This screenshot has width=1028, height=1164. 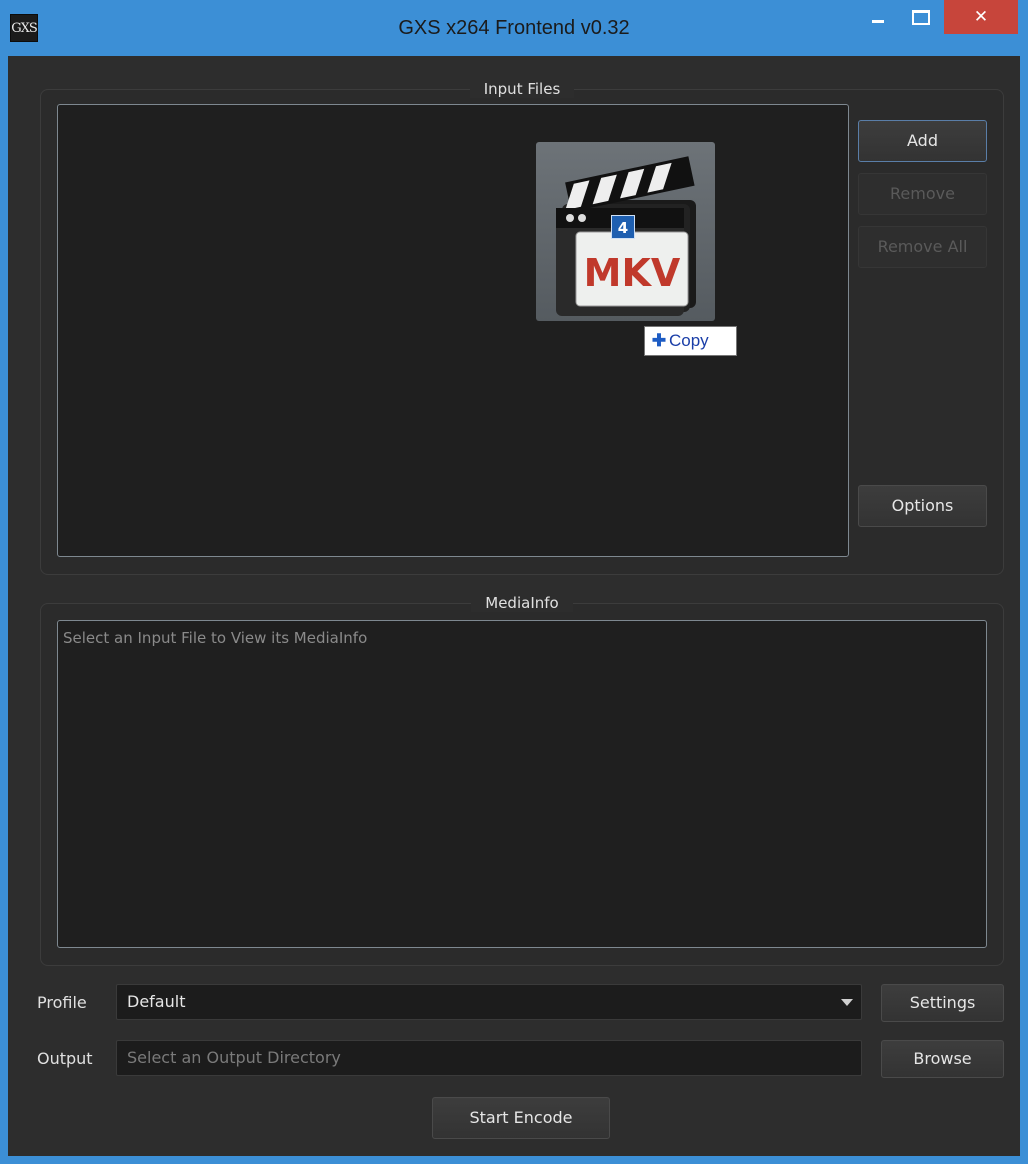 What do you see at coordinates (847, 1002) in the screenshot?
I see `chevron-down-icon` at bounding box center [847, 1002].